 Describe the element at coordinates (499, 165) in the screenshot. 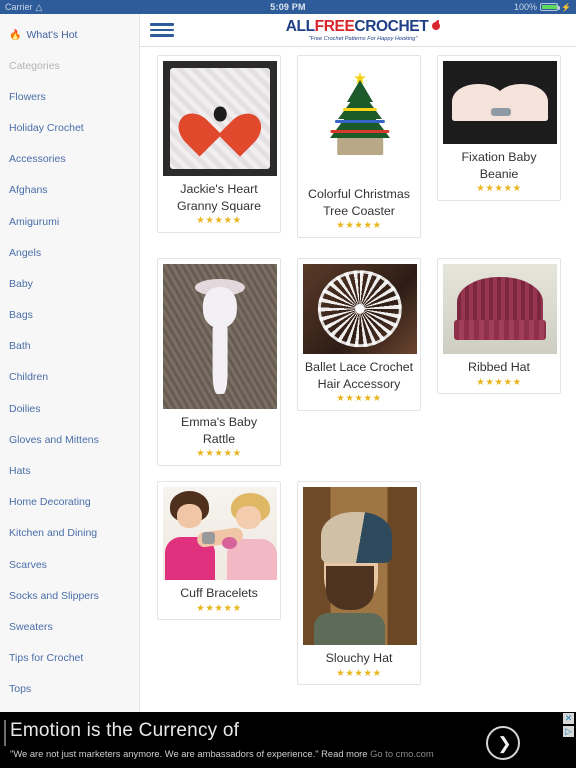

I see `pattern-title: Fixation Baby Beanie` at that location.